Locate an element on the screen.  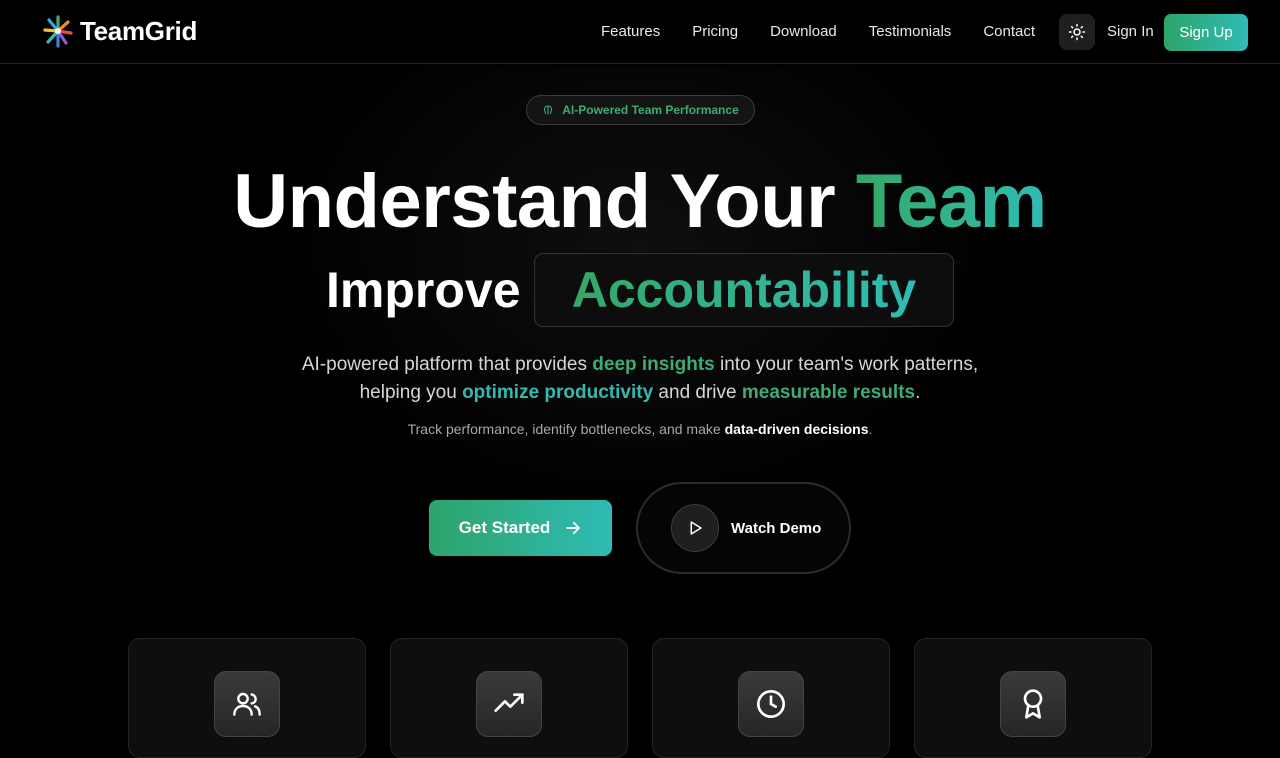
hero-subheadline: Improve Accountability is located at coordinates (640, 290).